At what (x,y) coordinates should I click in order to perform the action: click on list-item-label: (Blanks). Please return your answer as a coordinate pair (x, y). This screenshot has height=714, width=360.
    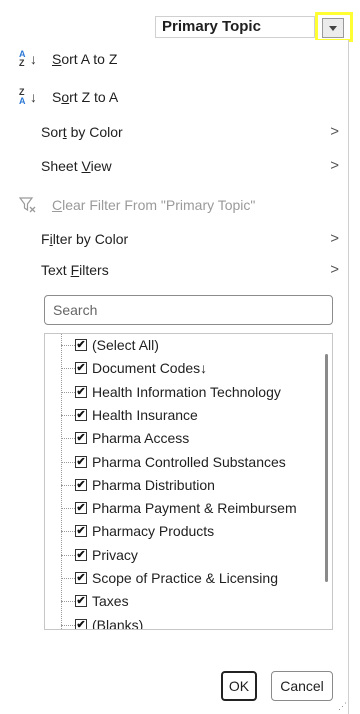
    Looking at the image, I should click on (118, 623).